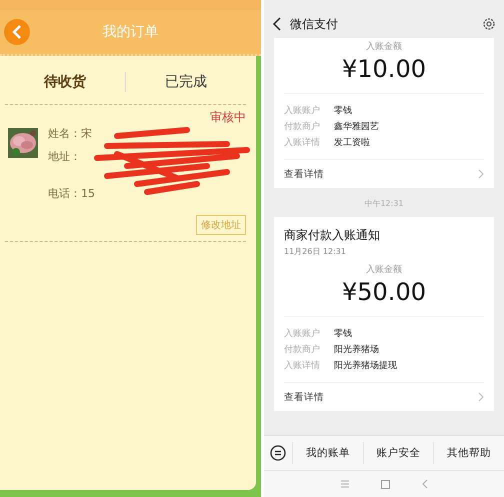 This screenshot has height=497, width=504. What do you see at coordinates (365, 366) in the screenshot?
I see `field-value: 阳光养猪场提现` at bounding box center [365, 366].